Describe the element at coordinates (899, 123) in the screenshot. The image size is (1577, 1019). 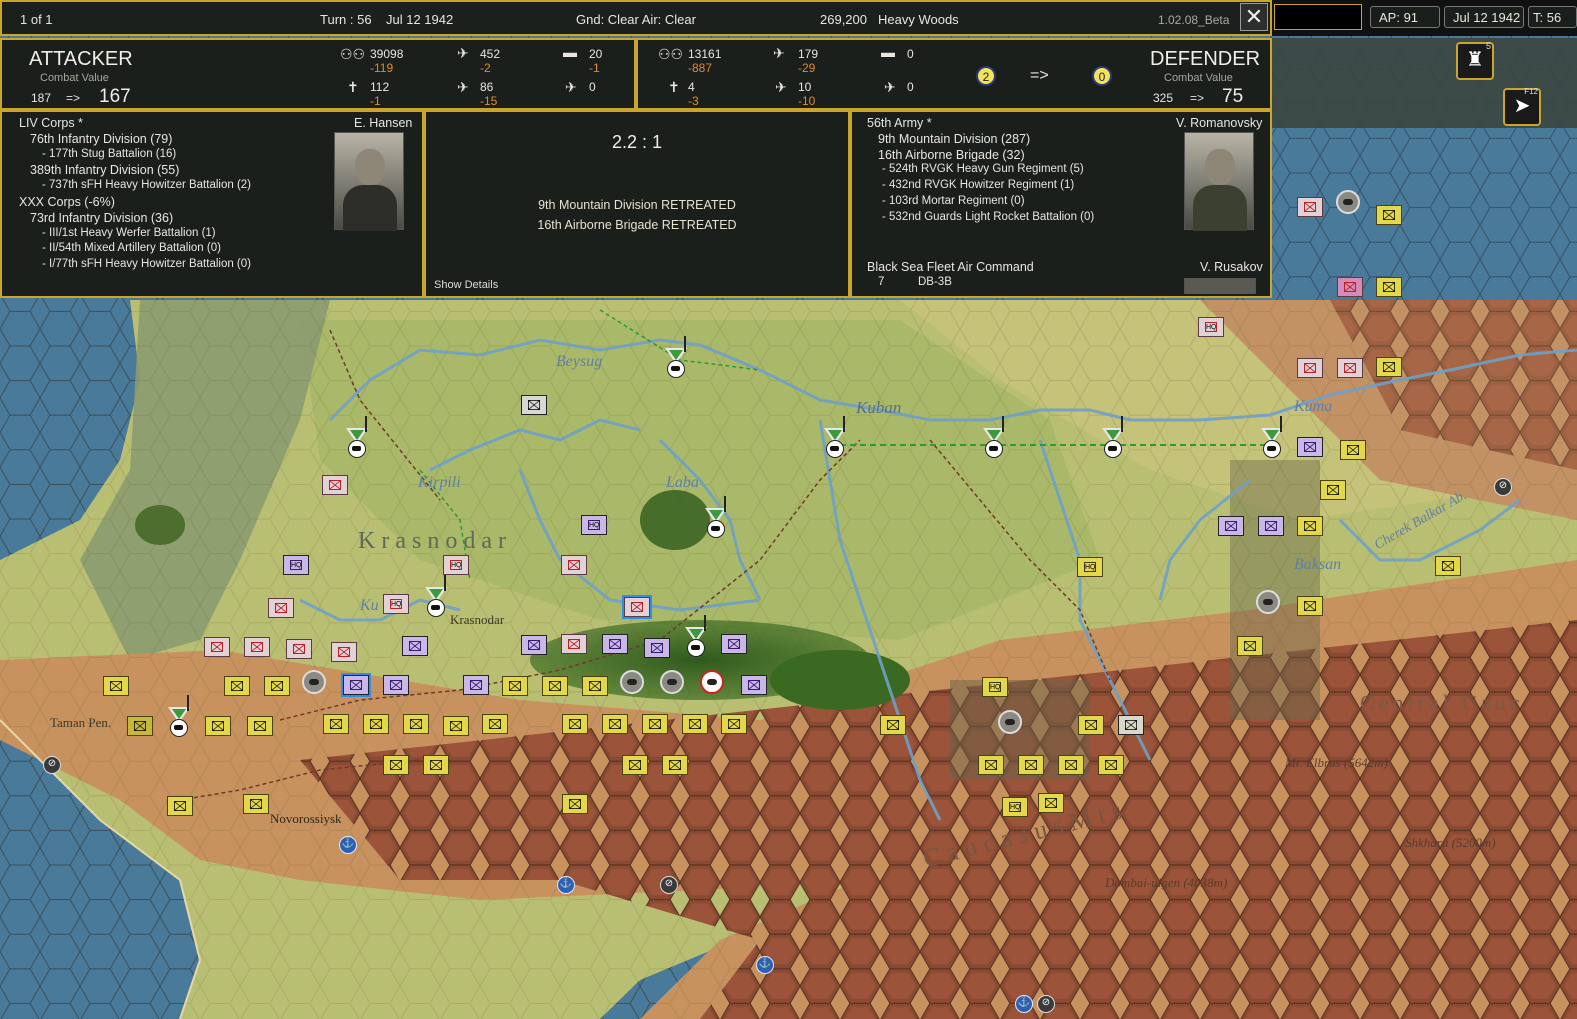
I see `oob-line: 56th Army *` at that location.